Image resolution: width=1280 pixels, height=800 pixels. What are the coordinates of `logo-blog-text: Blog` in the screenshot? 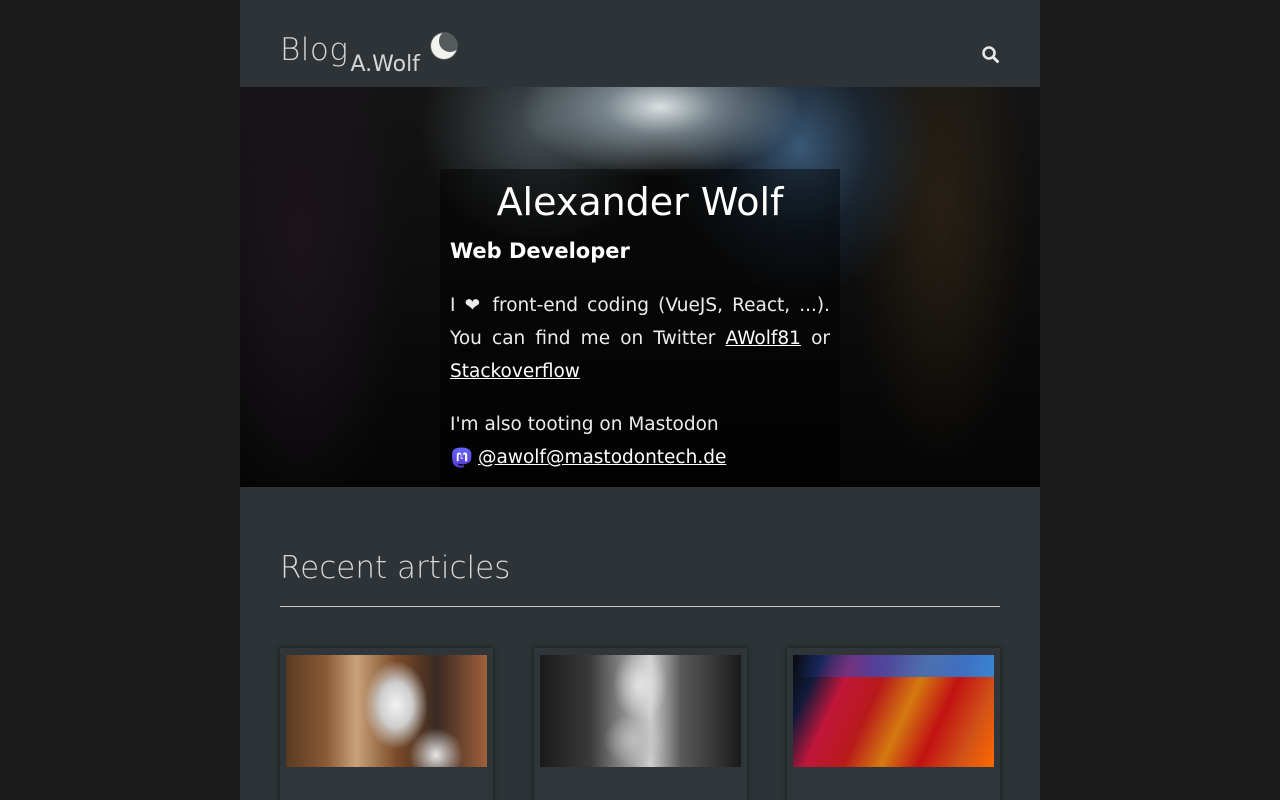 It's located at (314, 50).